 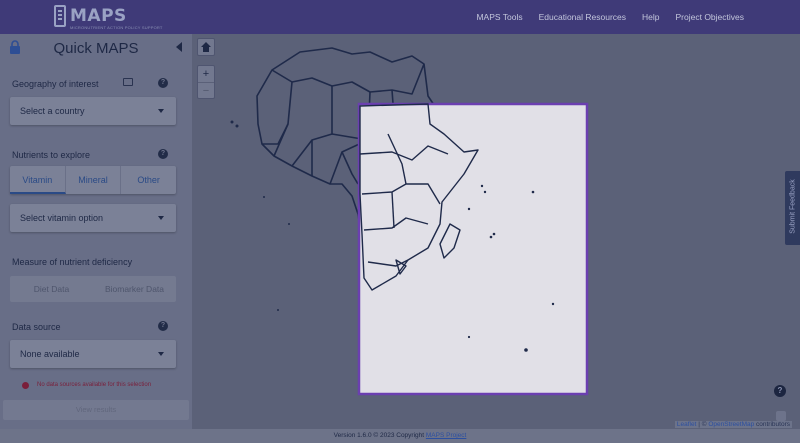 I want to click on data-source-select: None available, so click(x=93, y=354).